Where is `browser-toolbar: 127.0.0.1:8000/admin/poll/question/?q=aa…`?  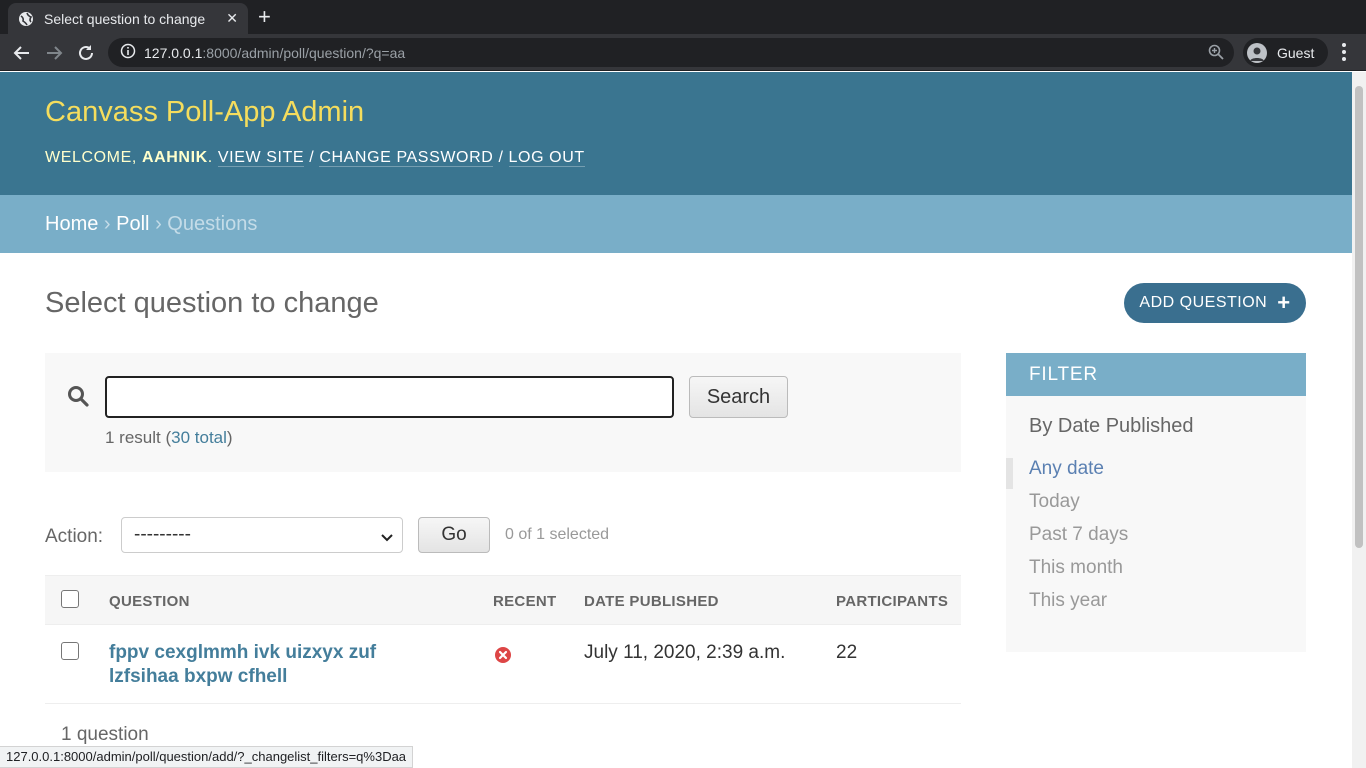 browser-toolbar: 127.0.0.1:8000/admin/poll/question/?q=aa… is located at coordinates (683, 52).